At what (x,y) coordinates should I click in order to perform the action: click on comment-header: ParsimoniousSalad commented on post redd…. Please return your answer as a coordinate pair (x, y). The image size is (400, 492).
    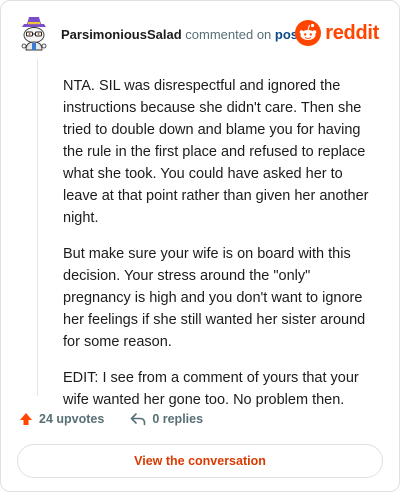
    Looking at the image, I should click on (200, 35).